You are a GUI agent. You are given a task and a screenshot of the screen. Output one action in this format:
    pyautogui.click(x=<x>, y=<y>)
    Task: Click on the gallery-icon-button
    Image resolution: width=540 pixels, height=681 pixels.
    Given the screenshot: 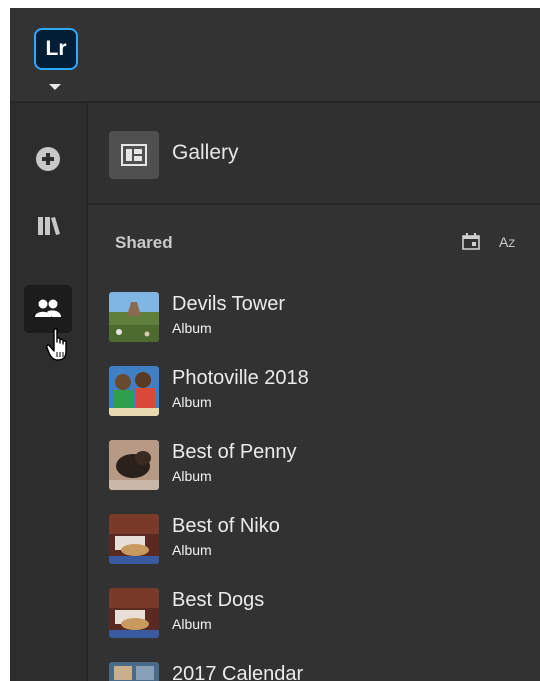 What is the action you would take?
    pyautogui.click(x=134, y=155)
    